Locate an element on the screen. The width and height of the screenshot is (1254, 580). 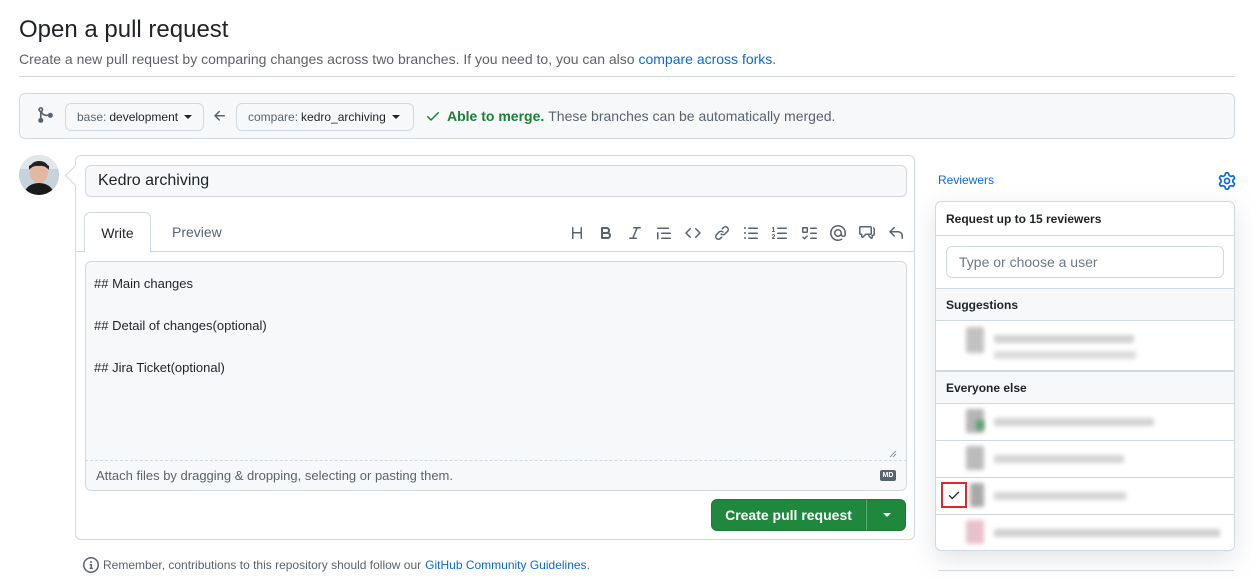
unordered-list-icon is located at coordinates (750, 233).